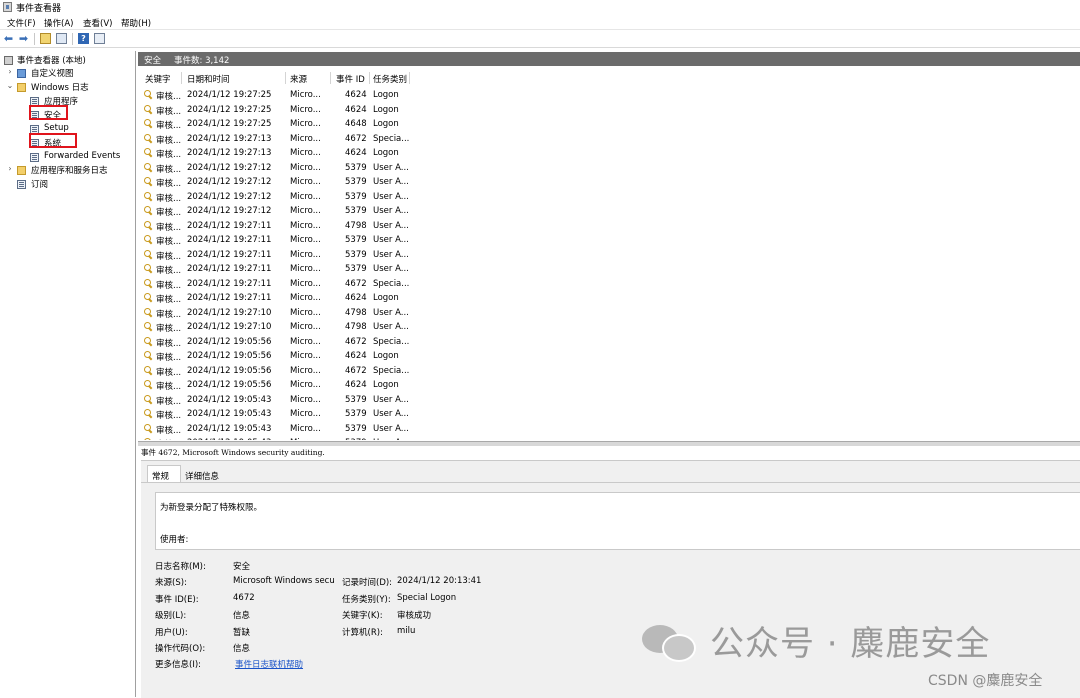 Image resolution: width=1080 pixels, height=698 pixels. Describe the element at coordinates (242, 567) in the screenshot. I see `log-name-value: 安全` at that location.